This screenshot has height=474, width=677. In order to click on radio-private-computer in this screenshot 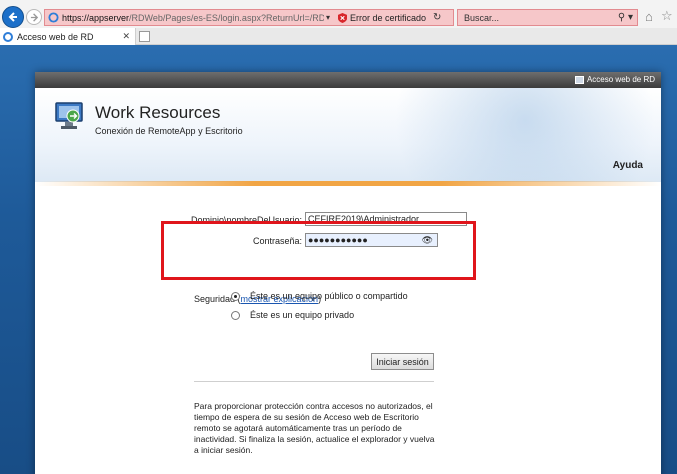, I will do `click(235, 315)`.